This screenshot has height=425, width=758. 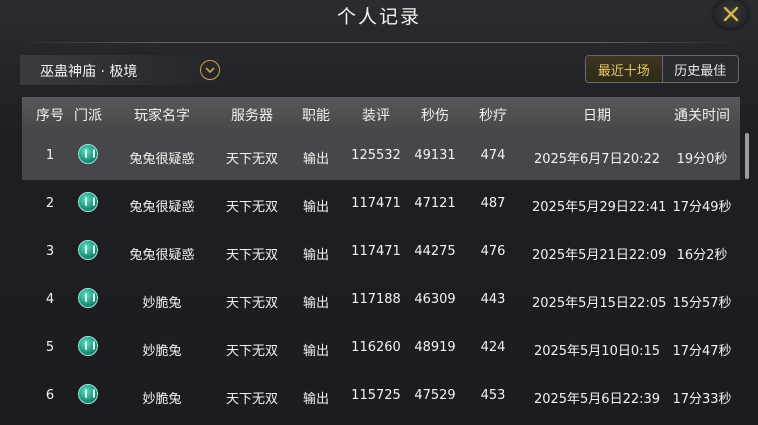 What do you see at coordinates (435, 347) in the screenshot?
I see `row-dps: 48919` at bounding box center [435, 347].